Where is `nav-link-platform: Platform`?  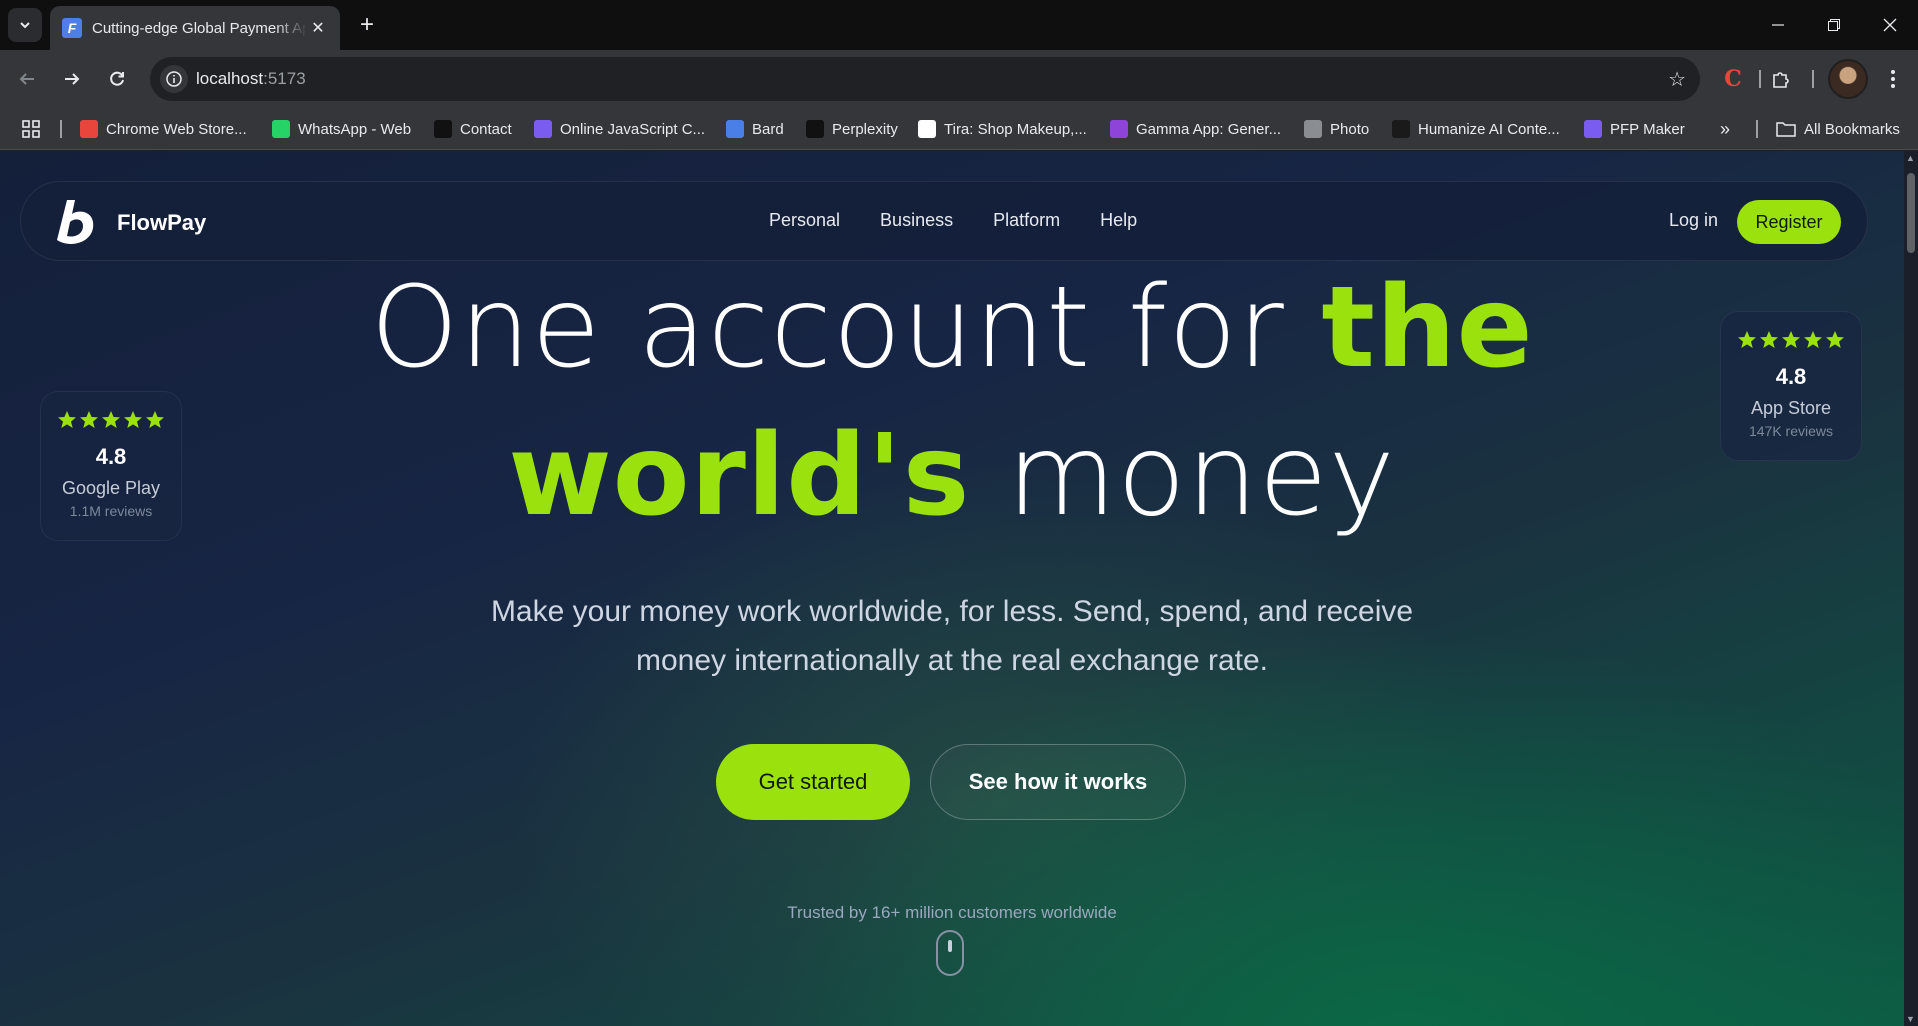 nav-link-platform: Platform is located at coordinates (1026, 220).